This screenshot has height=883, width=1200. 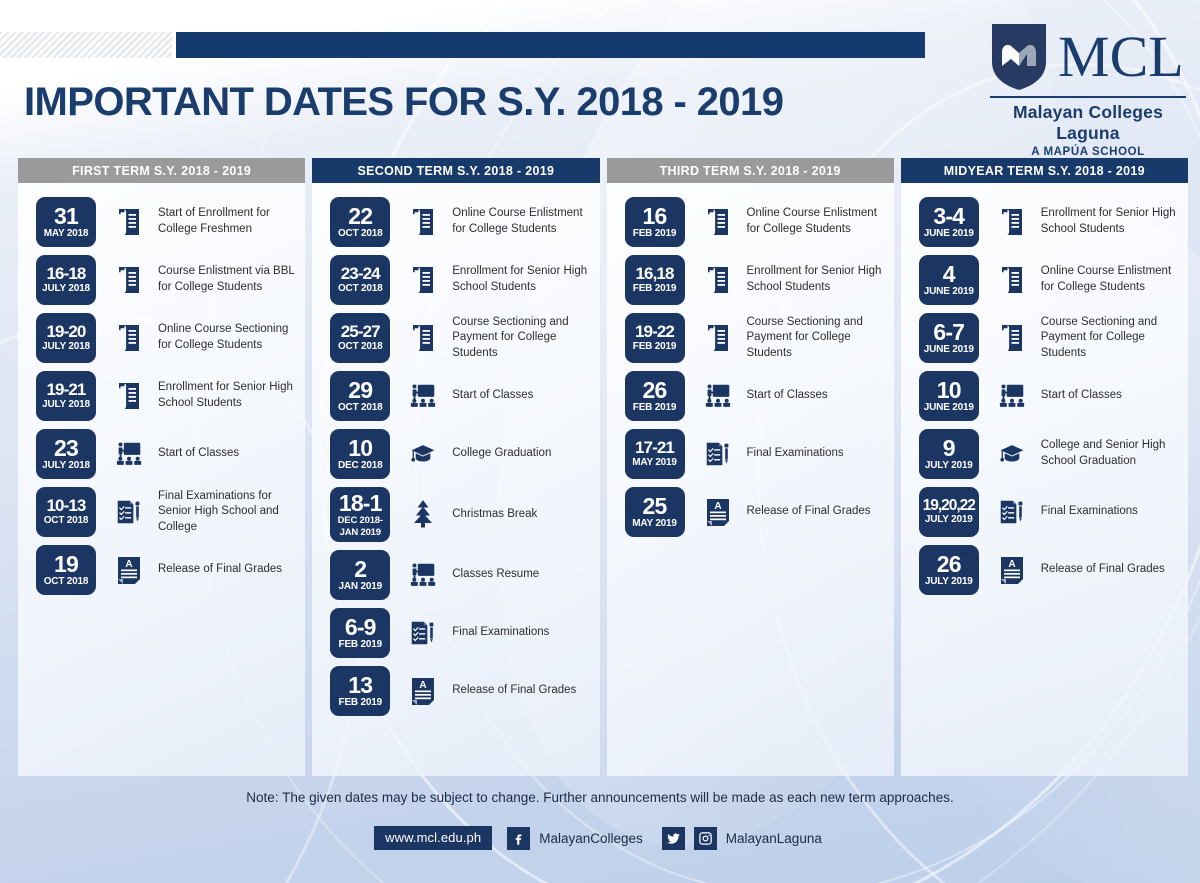 What do you see at coordinates (1121, 57) in the screenshot?
I see `logo-wordmark: MCL` at bounding box center [1121, 57].